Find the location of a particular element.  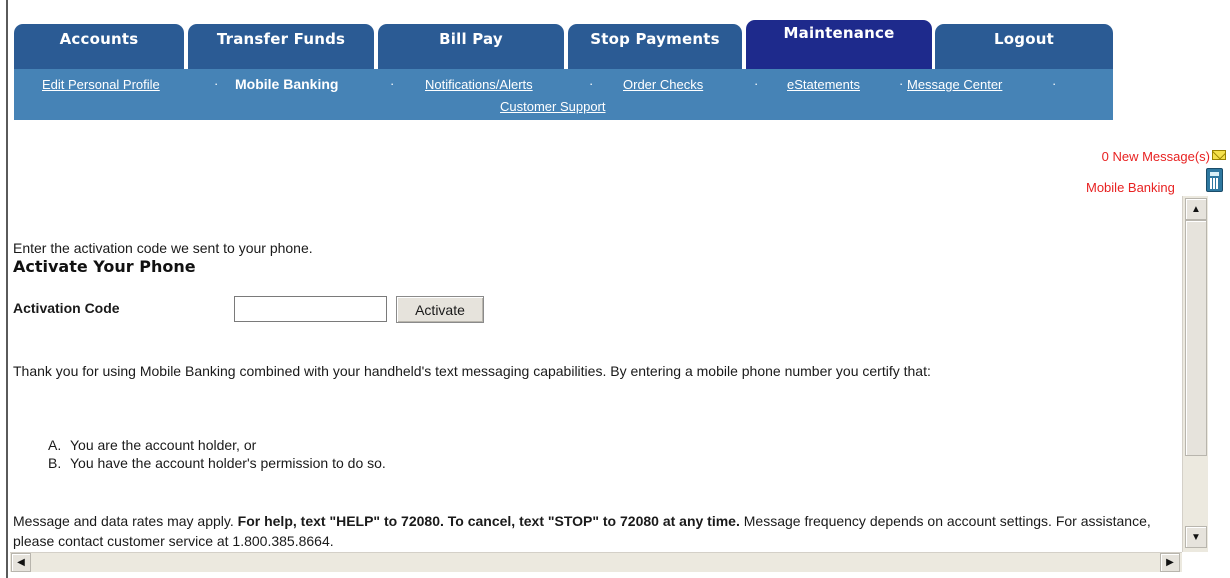

subnav-estatements: eStatements is located at coordinates (823, 84).